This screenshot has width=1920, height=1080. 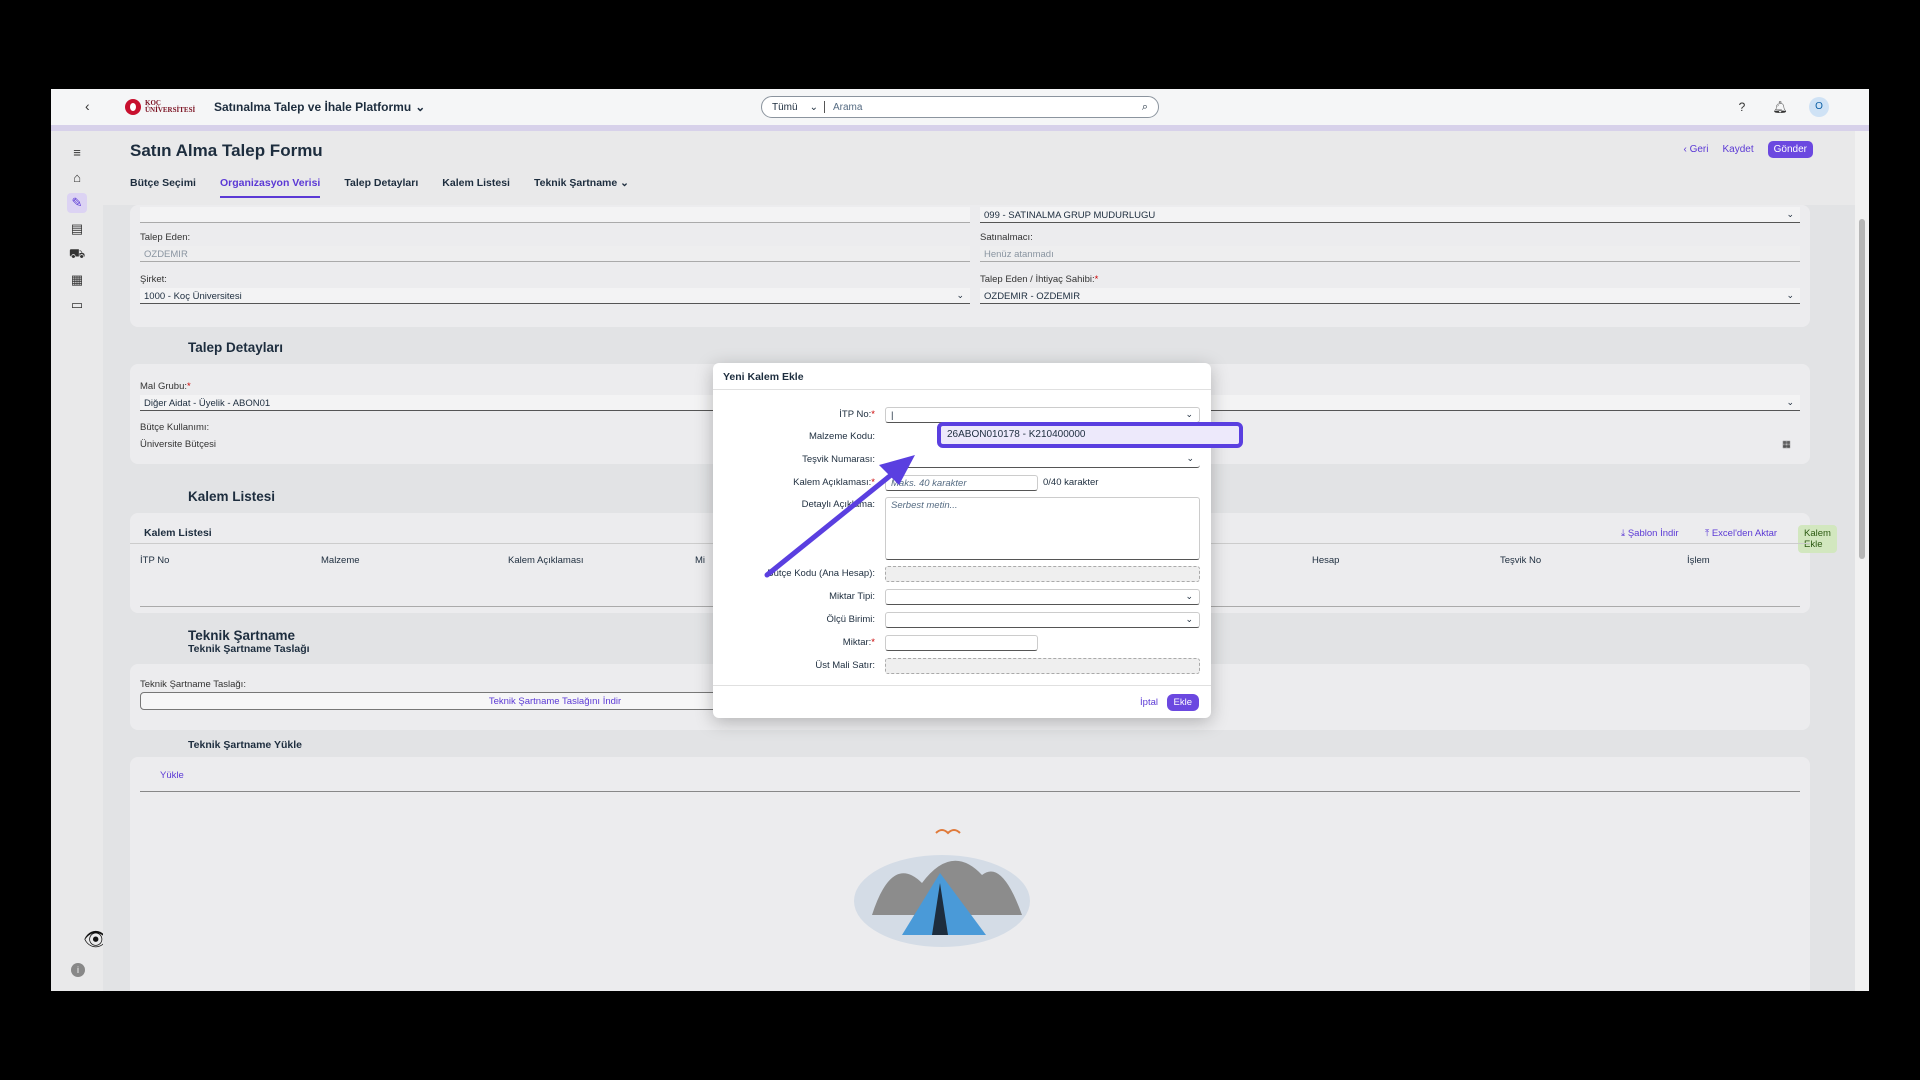 What do you see at coordinates (892, 415) in the screenshot?
I see `text-cursor: |` at bounding box center [892, 415].